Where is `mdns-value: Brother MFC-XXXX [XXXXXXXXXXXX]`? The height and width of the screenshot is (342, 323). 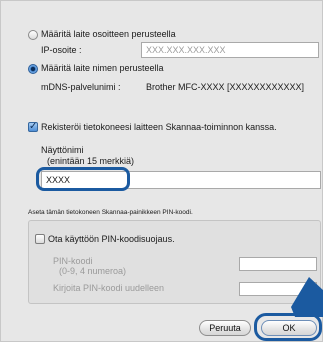
mdns-value: Brother MFC-XXXX [XXXXXXXXXXXX] is located at coordinates (225, 87).